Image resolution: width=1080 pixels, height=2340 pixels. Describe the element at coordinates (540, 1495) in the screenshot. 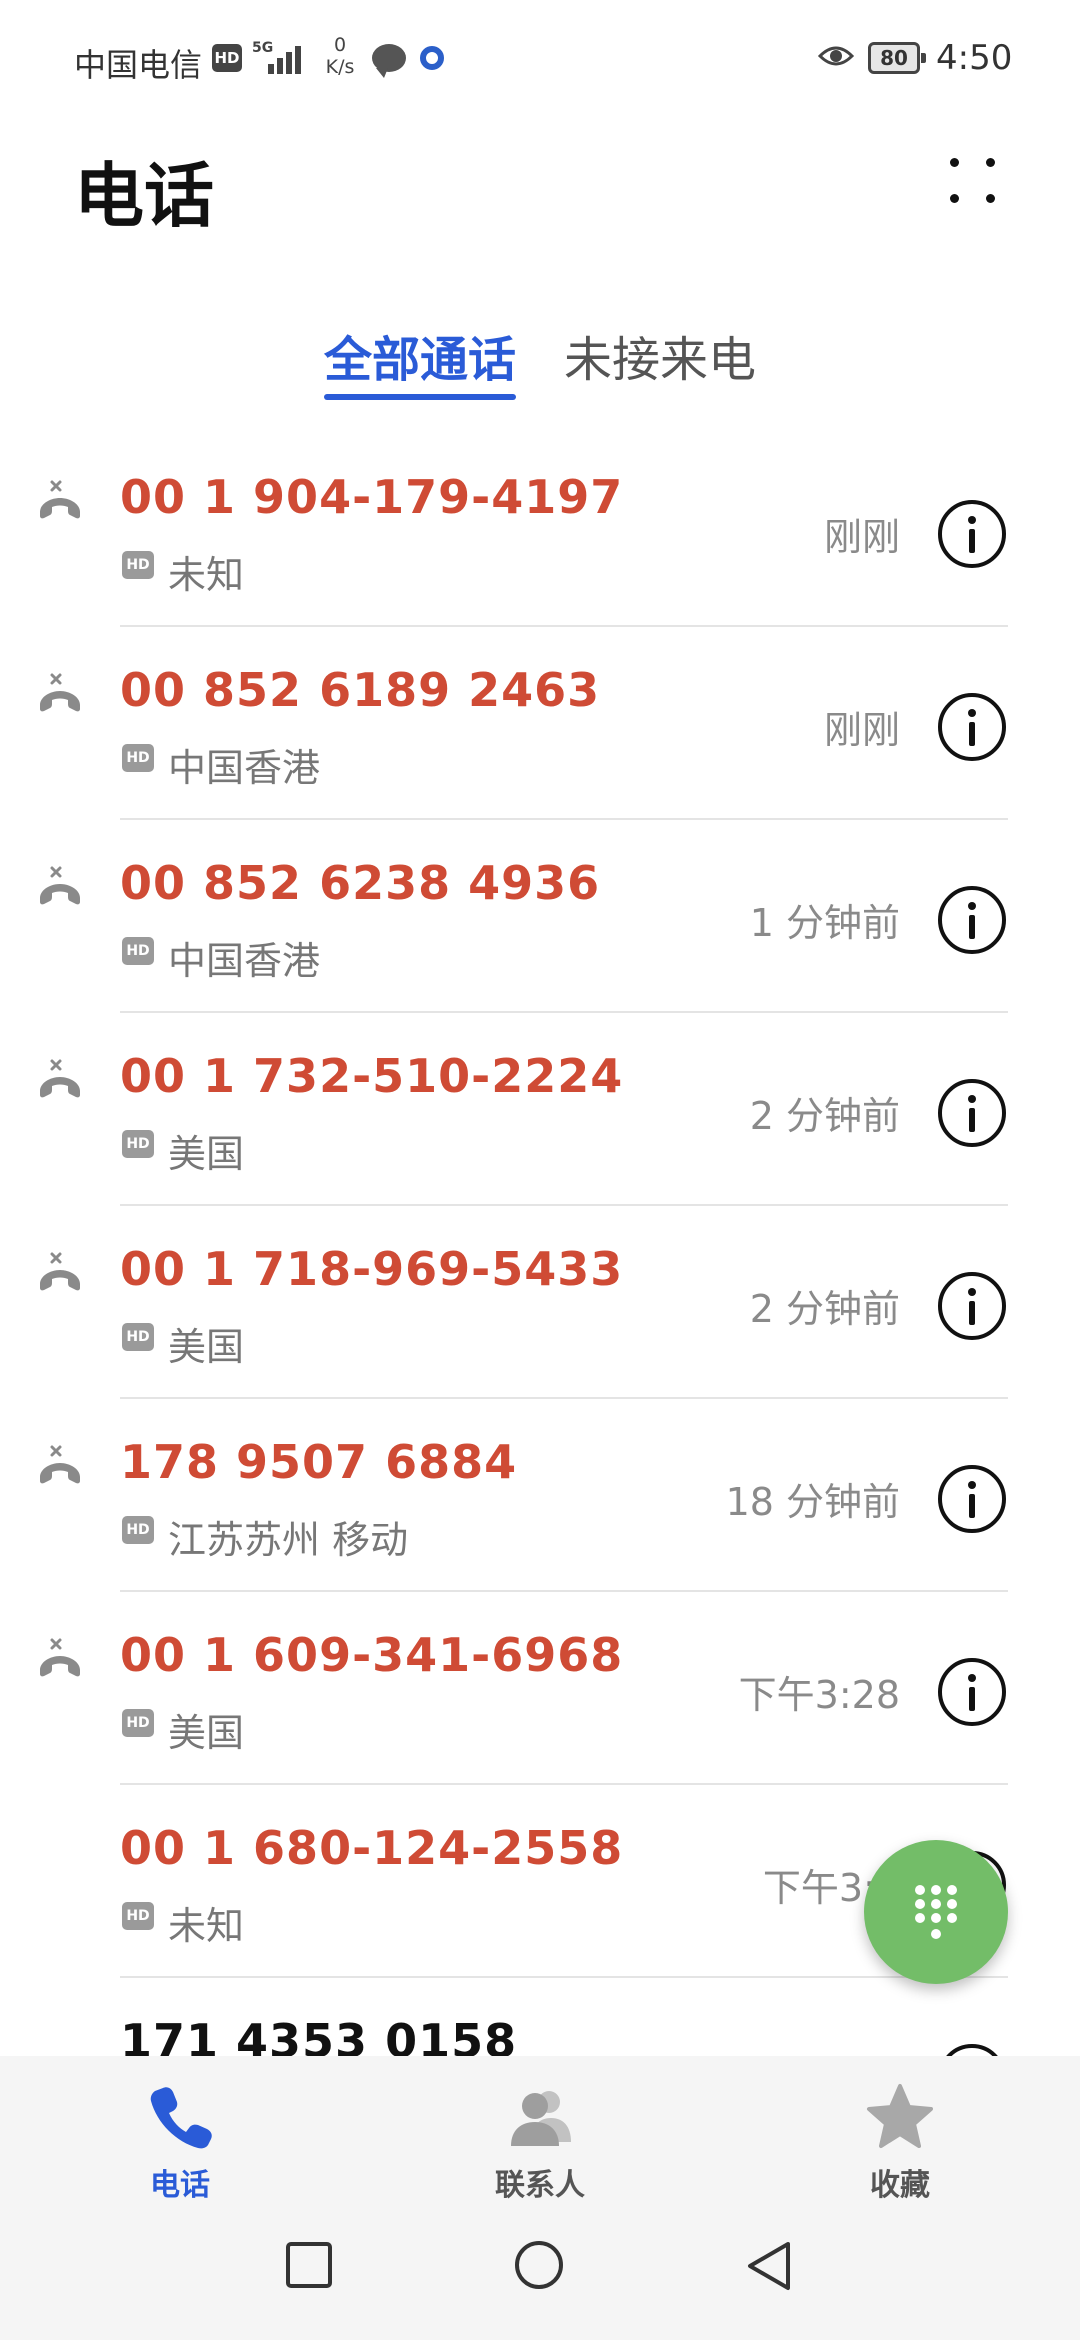

I see `call-log-row: 178 9507 6884 HD 江苏苏州 移动 18 分钟前` at that location.